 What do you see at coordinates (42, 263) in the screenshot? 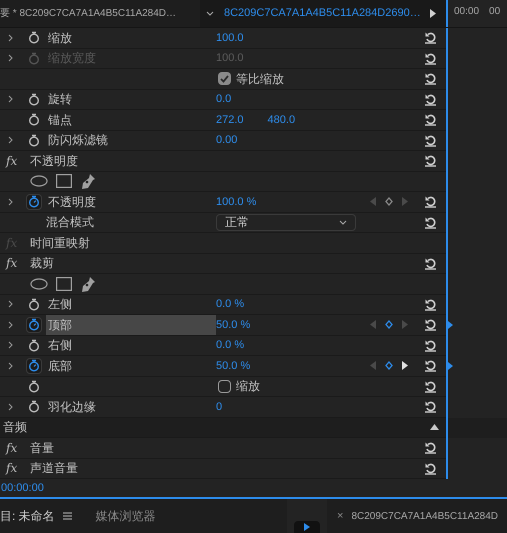
I see `effect-name: 裁剪` at bounding box center [42, 263].